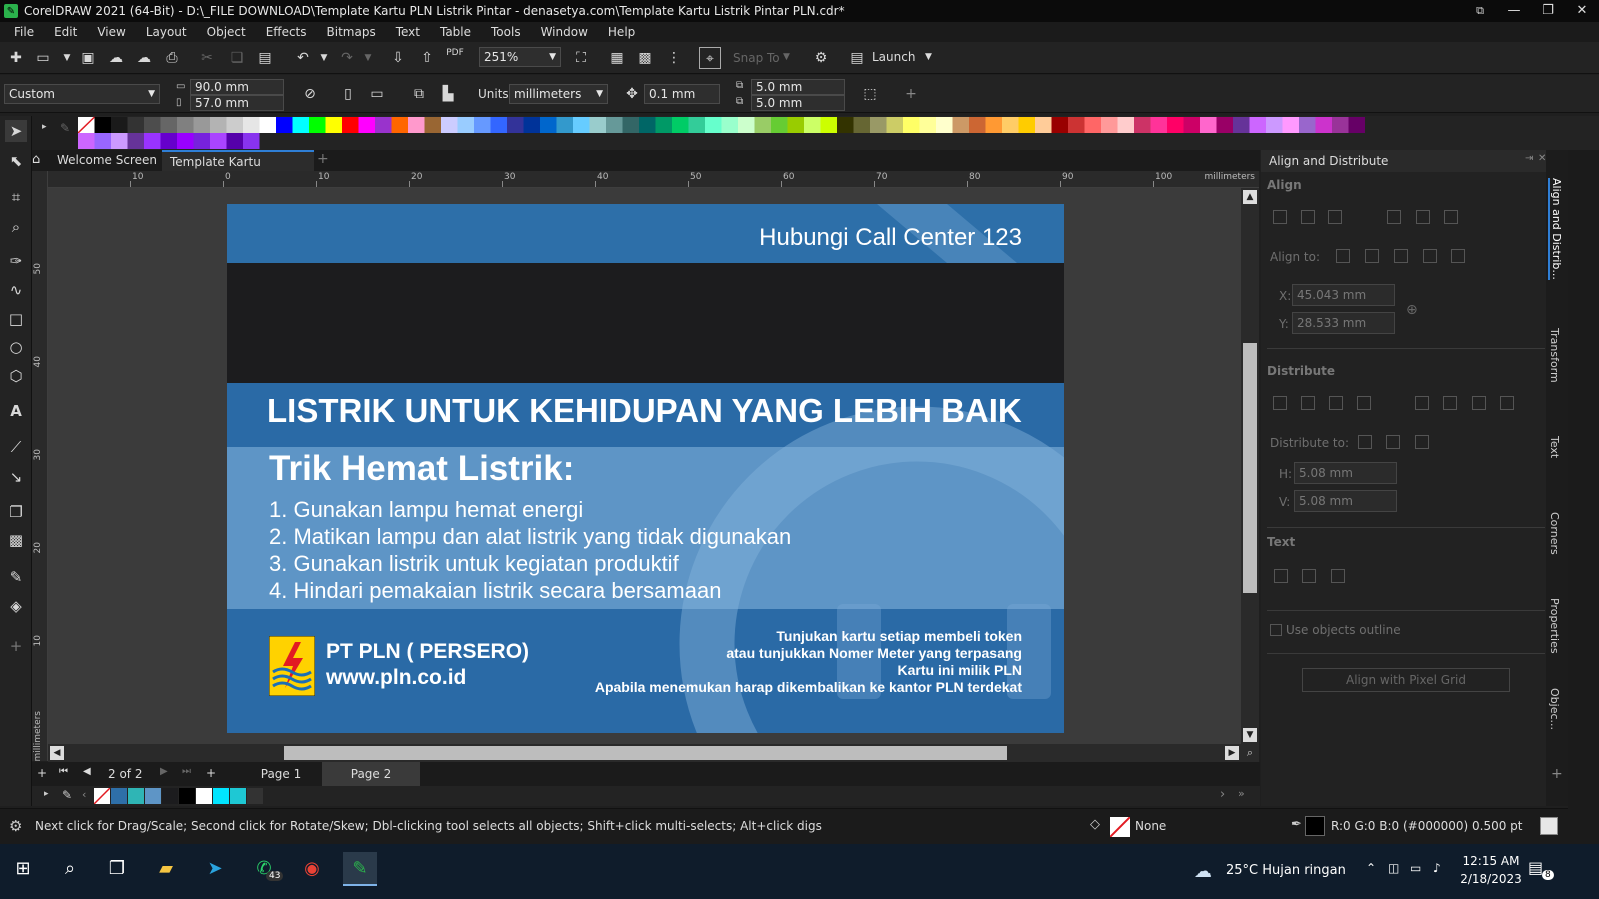 This screenshot has width=1599, height=899. Describe the element at coordinates (1250, 735) in the screenshot. I see `scroll-down-icon: ▼` at that location.